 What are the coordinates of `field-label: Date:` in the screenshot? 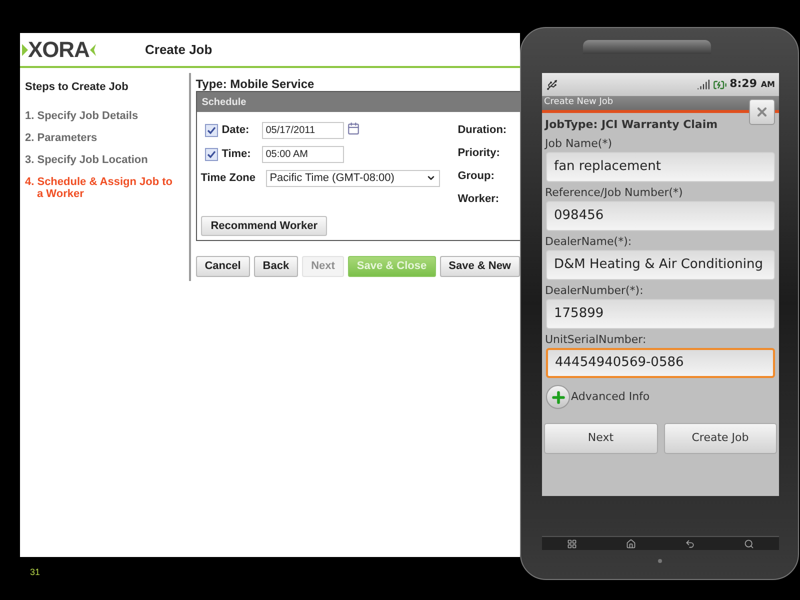 It's located at (236, 130).